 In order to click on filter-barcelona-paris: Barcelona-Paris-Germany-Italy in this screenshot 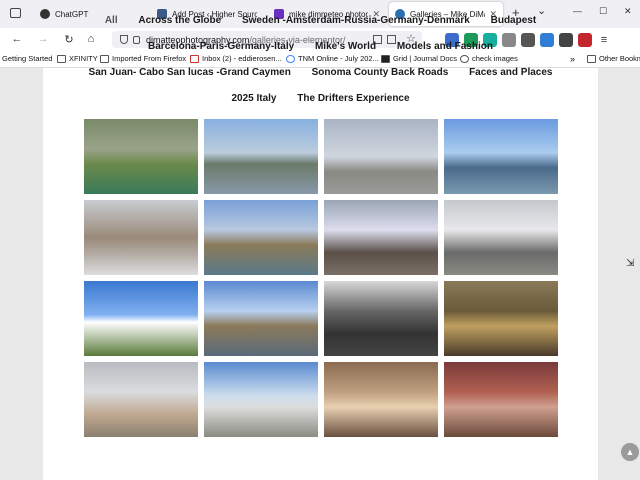, I will do `click(221, 47)`.